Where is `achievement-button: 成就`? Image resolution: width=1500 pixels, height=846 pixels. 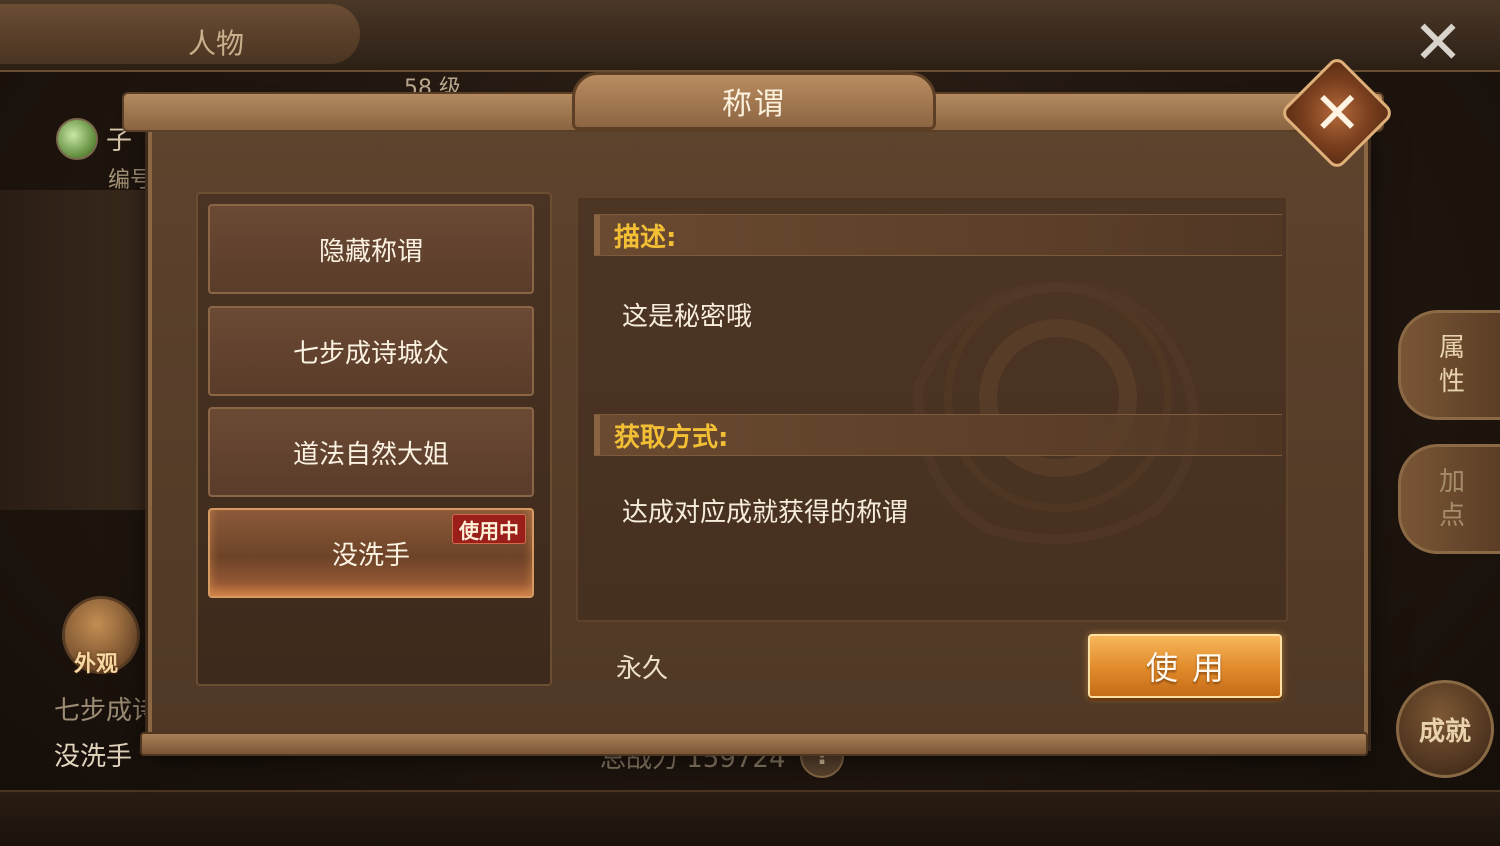 achievement-button: 成就 is located at coordinates (1445, 729).